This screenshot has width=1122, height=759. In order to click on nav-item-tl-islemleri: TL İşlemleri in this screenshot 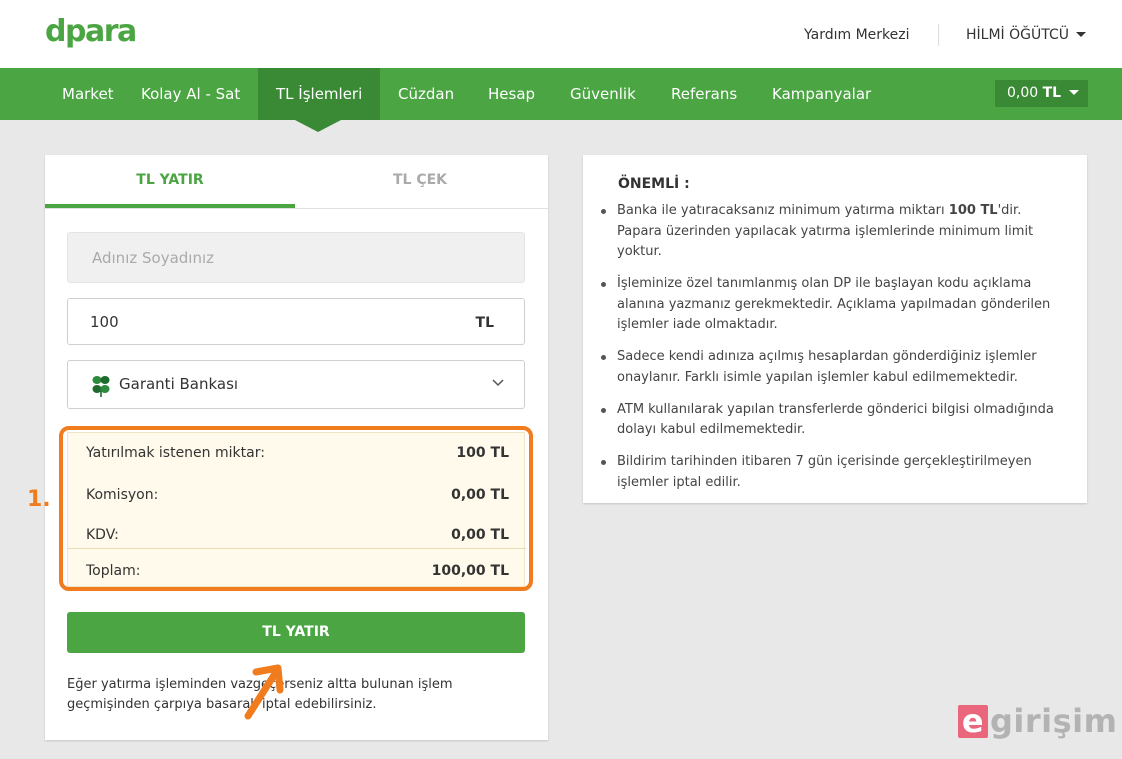, I will do `click(319, 94)`.